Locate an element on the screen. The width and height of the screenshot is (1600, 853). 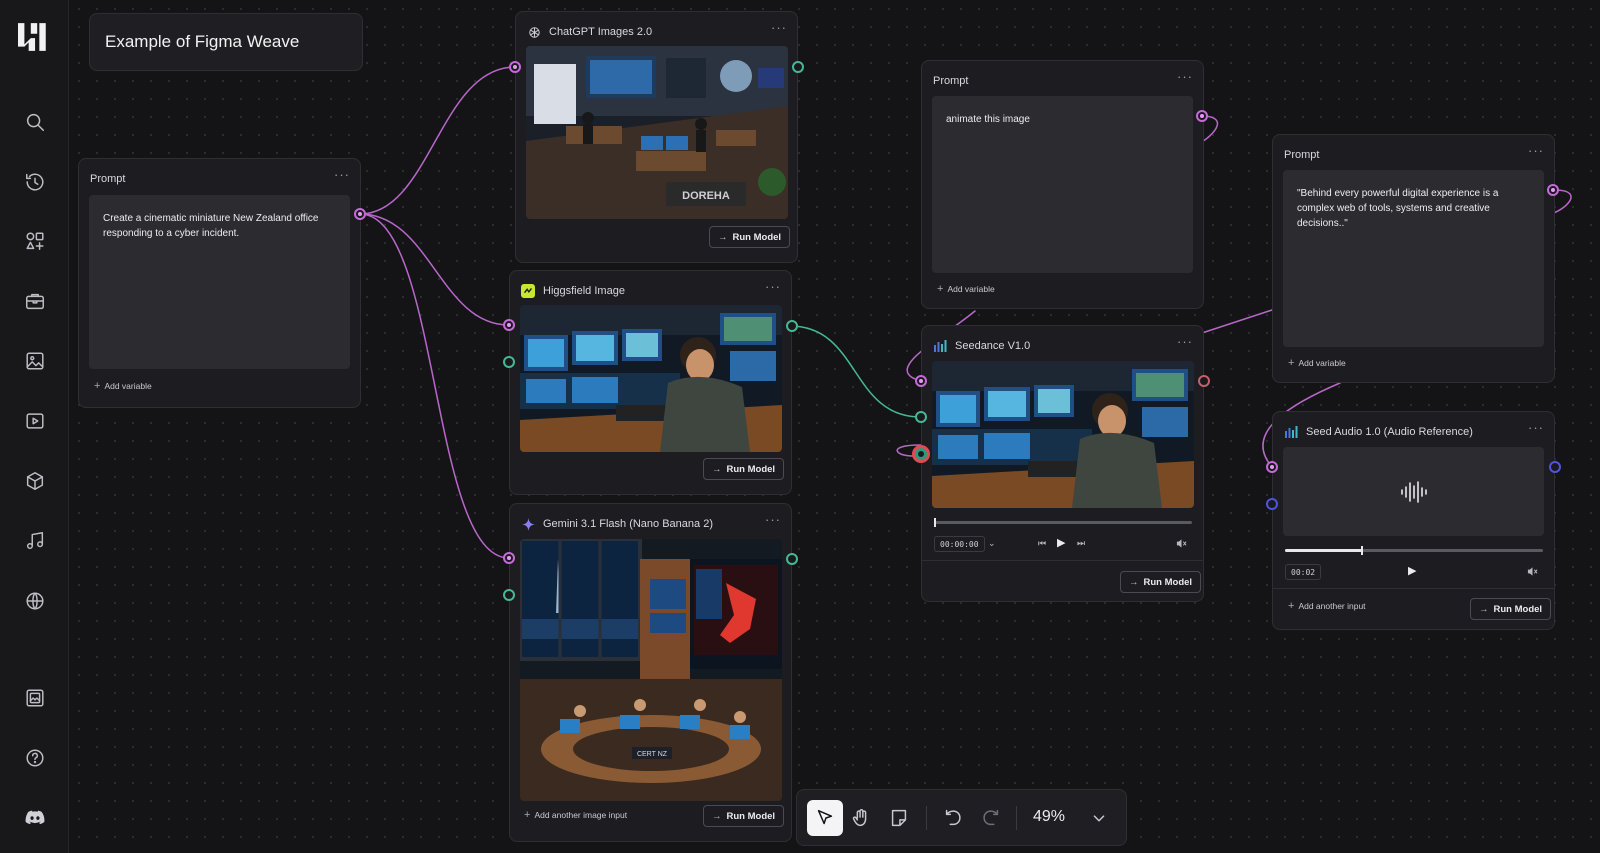
note-tool is located at coordinates (899, 818).